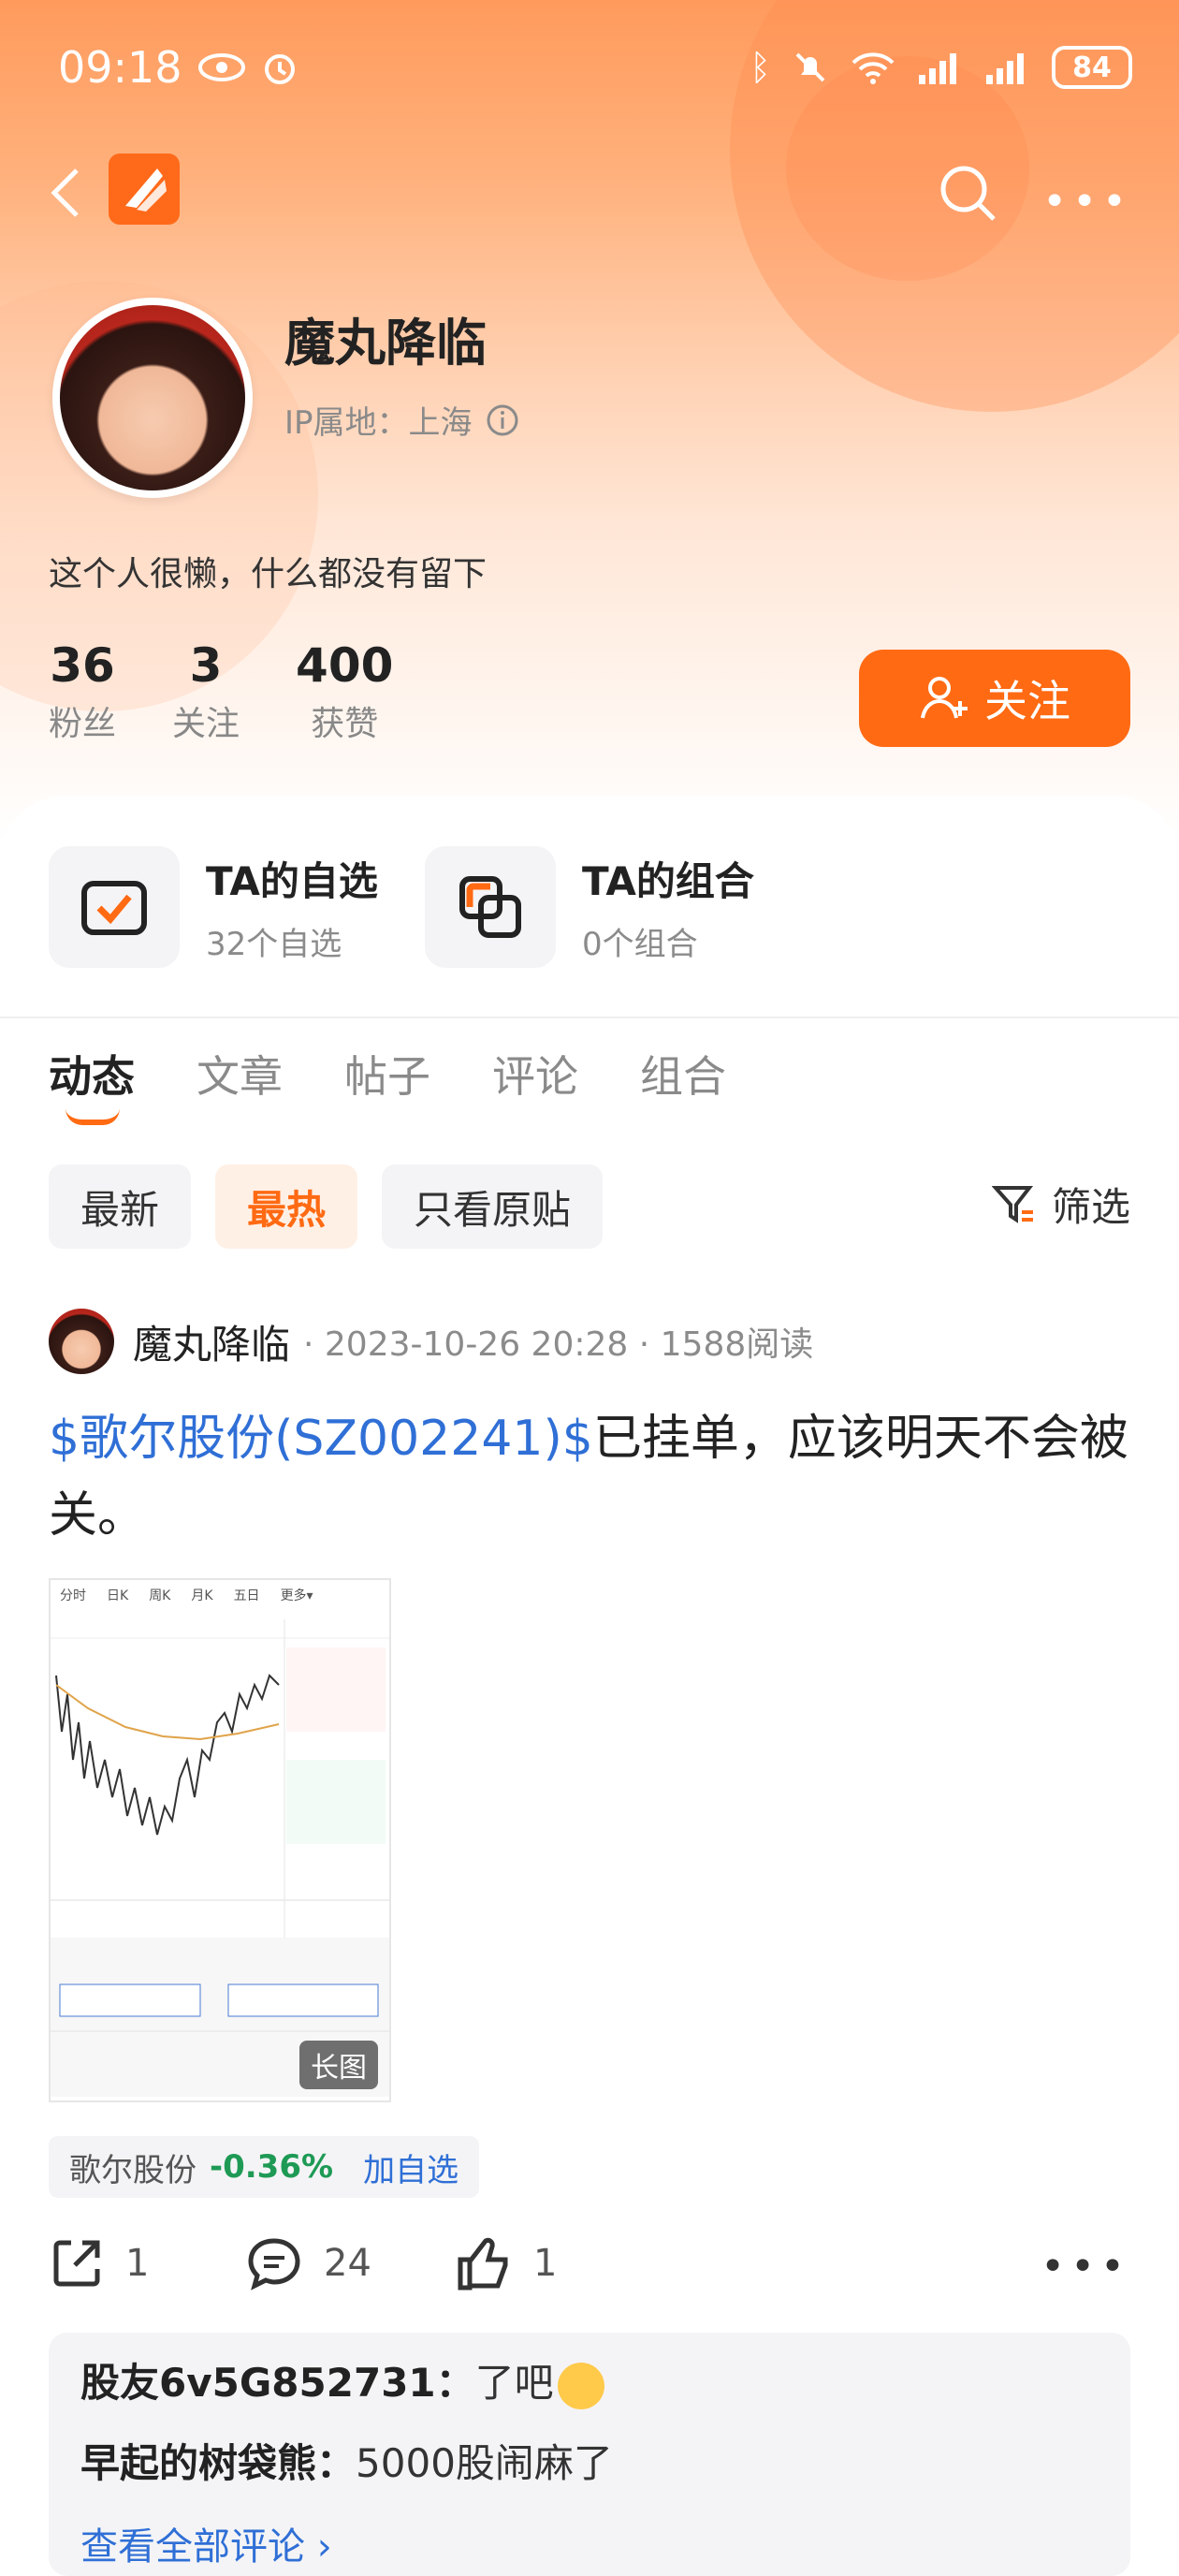 Image resolution: width=1179 pixels, height=2576 pixels. Describe the element at coordinates (202, 1595) in the screenshot. I see `image-tab: 月K` at that location.